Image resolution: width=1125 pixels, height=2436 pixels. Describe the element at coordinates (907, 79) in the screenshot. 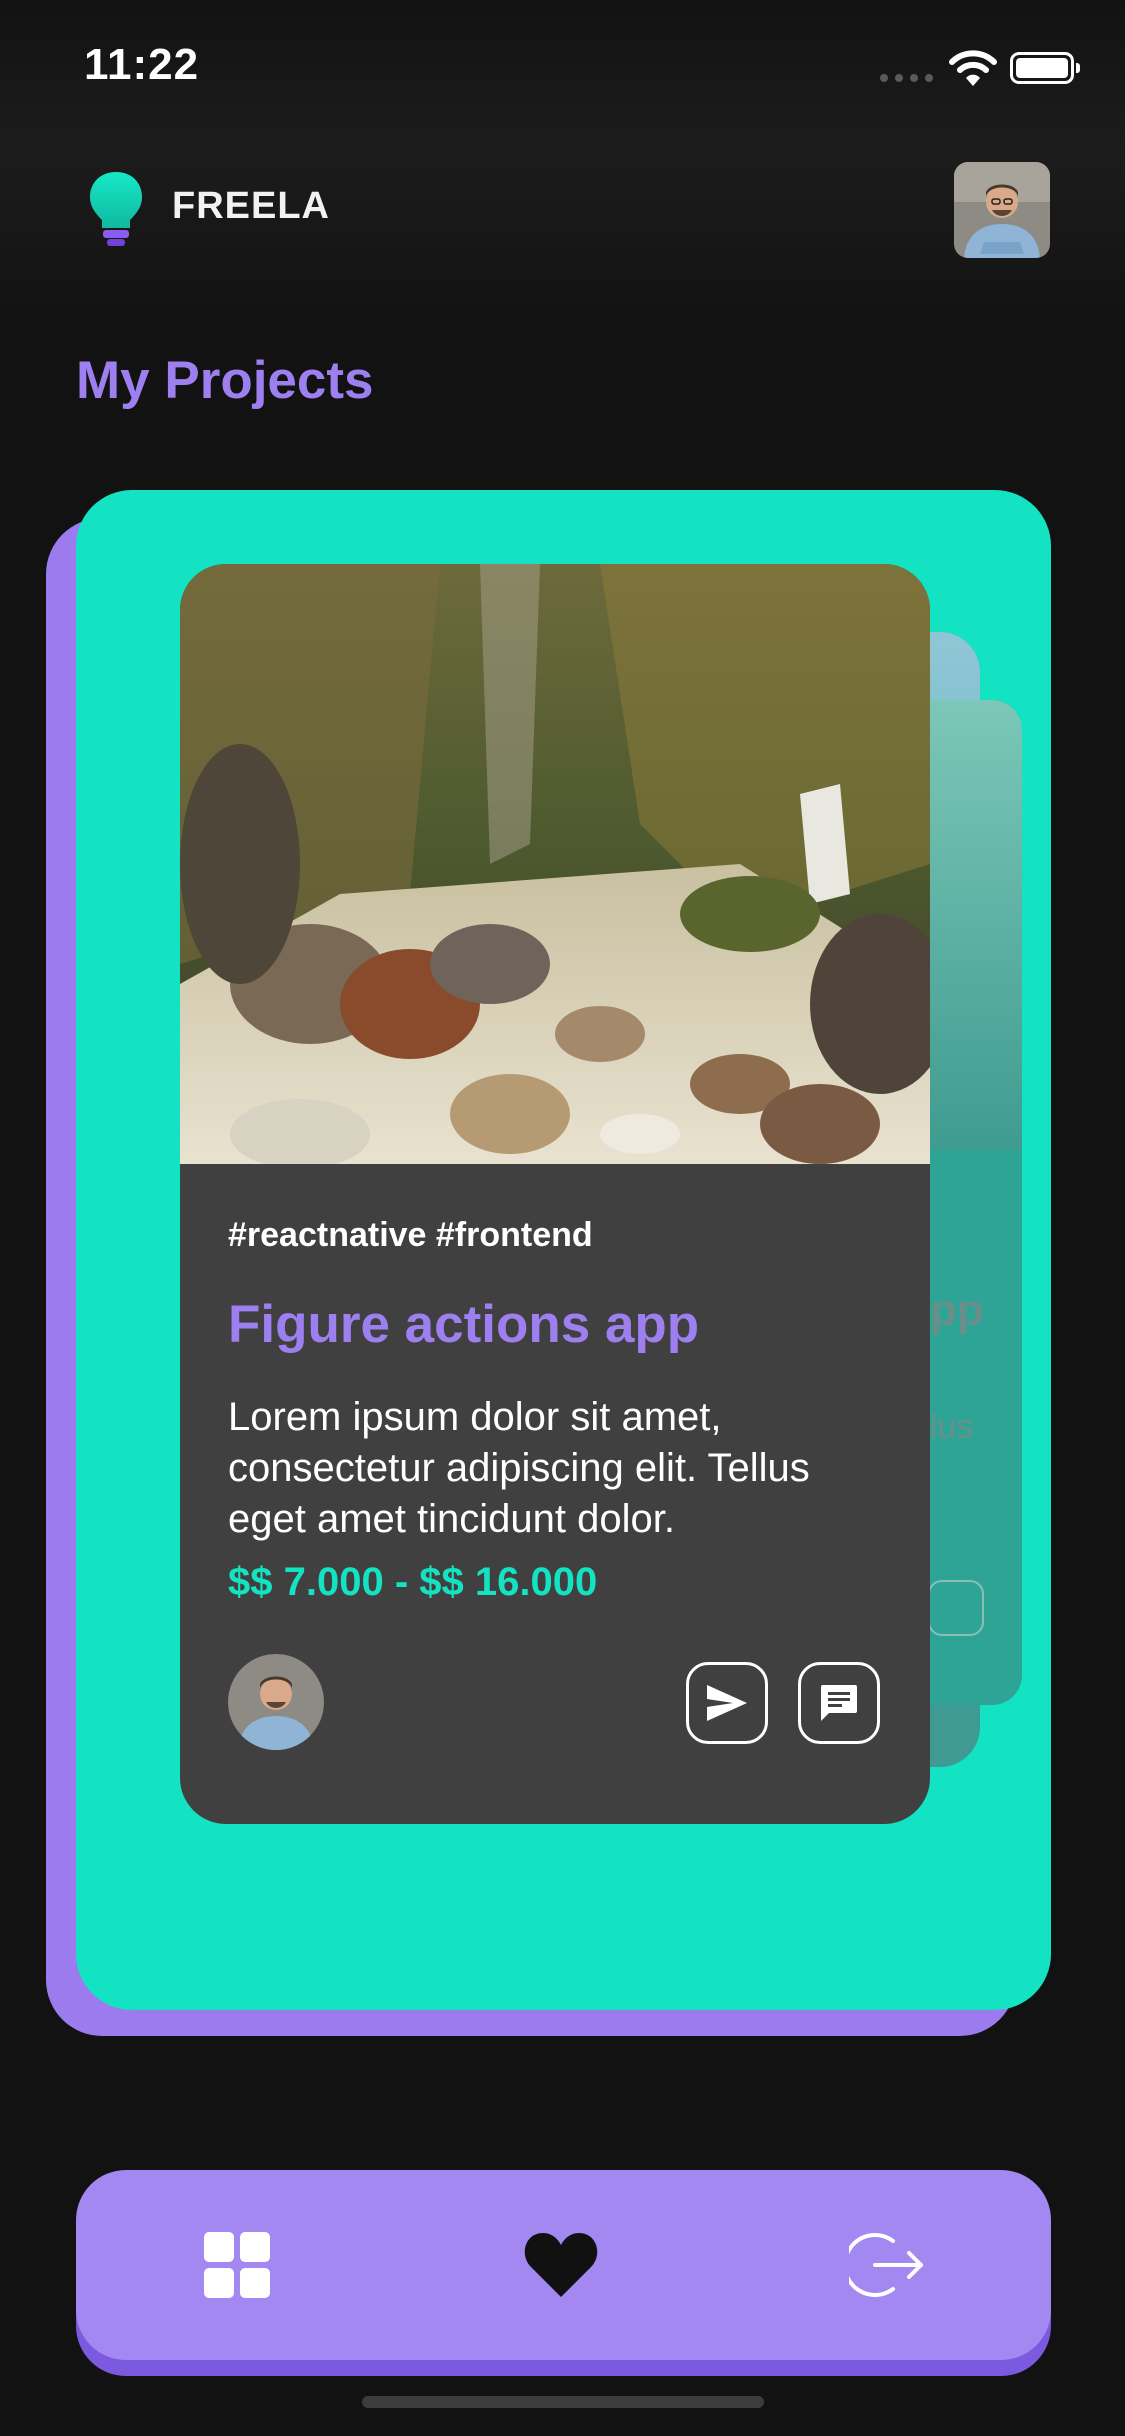

I see `cellular-signal-icon` at that location.